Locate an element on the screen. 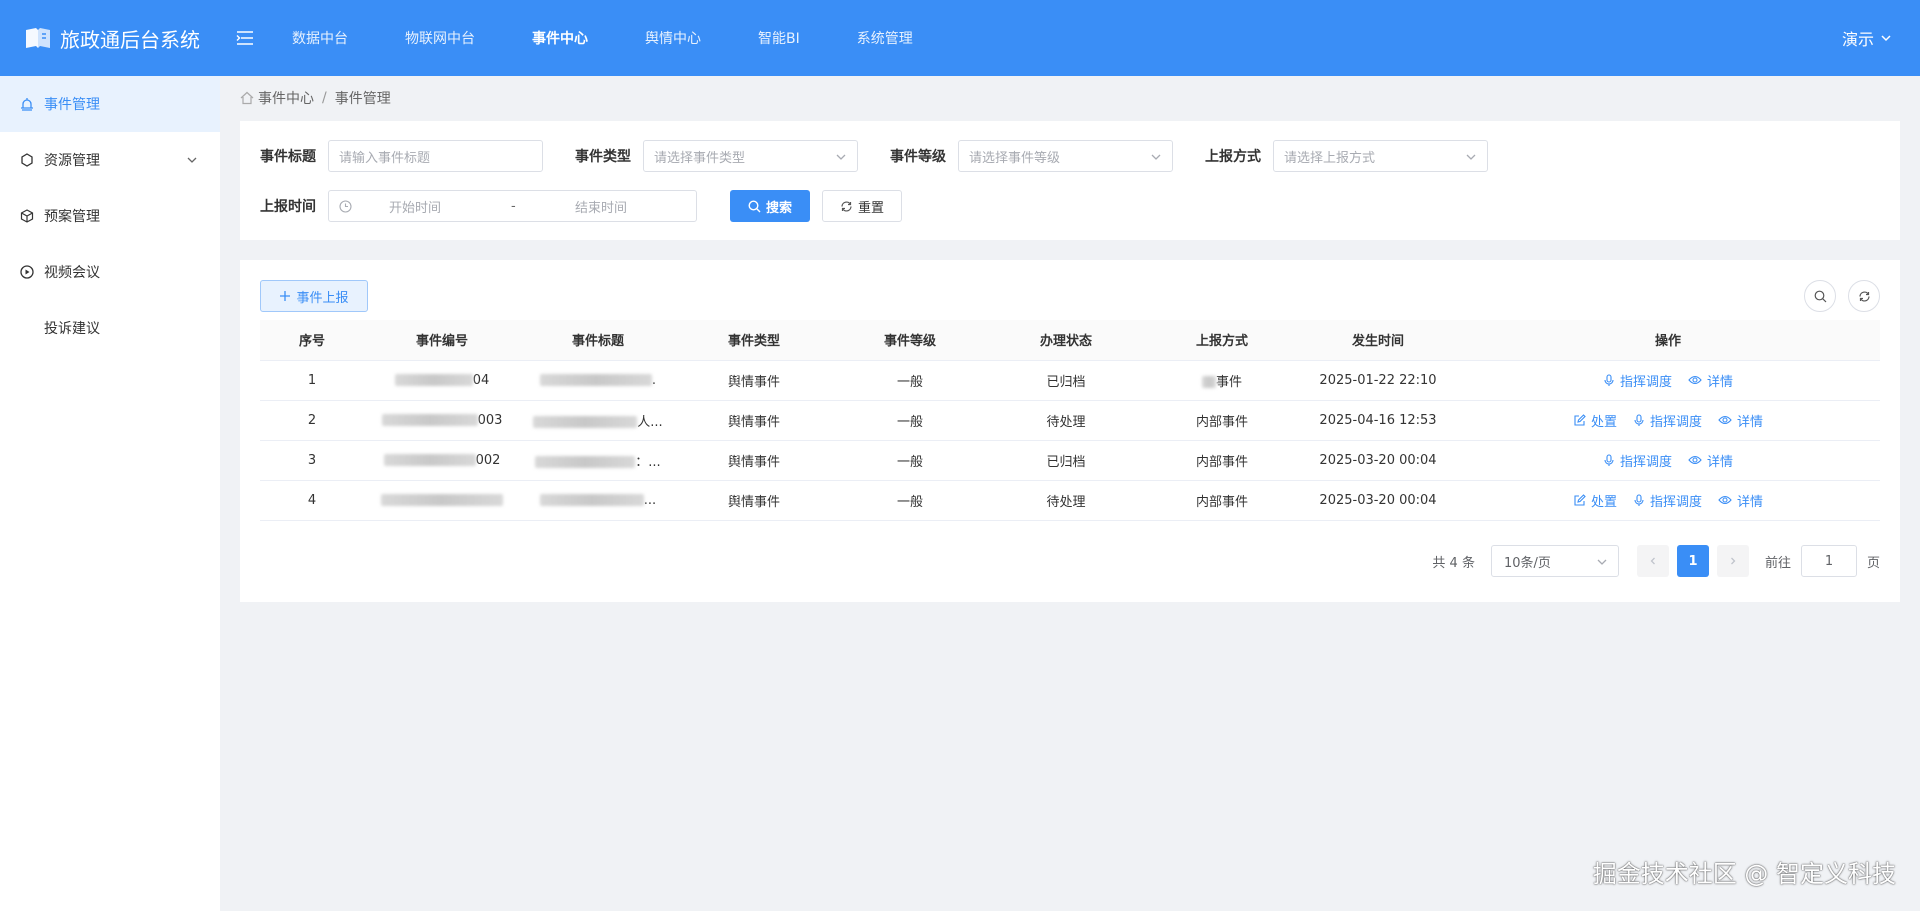 The height and width of the screenshot is (911, 1920). sidebar-item-label: 投诉建议 is located at coordinates (72, 329).